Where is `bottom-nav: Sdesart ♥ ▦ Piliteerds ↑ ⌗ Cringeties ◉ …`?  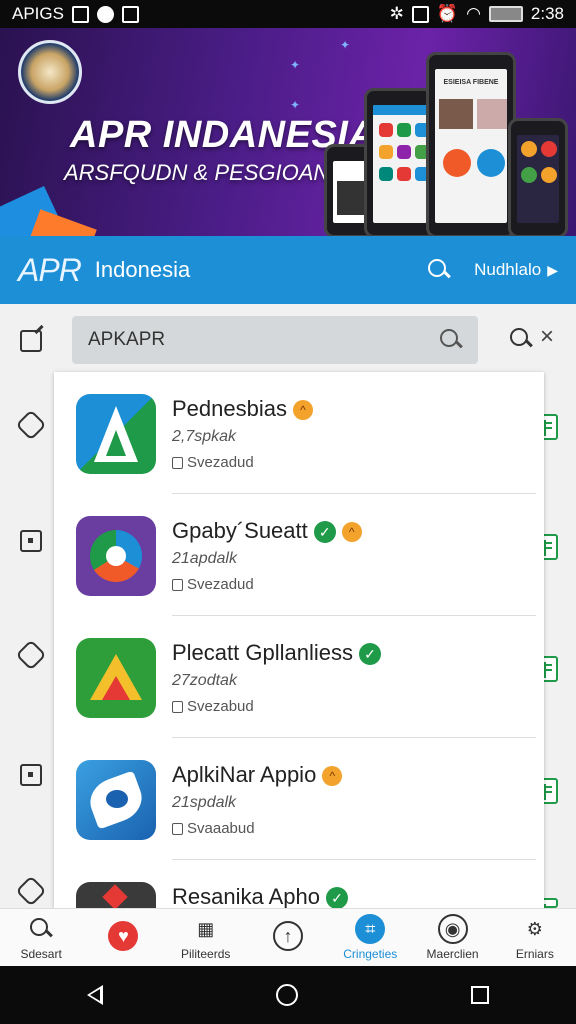 bottom-nav: Sdesart ♥ ▦ Piliteerds ↑ ⌗ Cringeties ◉ … is located at coordinates (288, 937).